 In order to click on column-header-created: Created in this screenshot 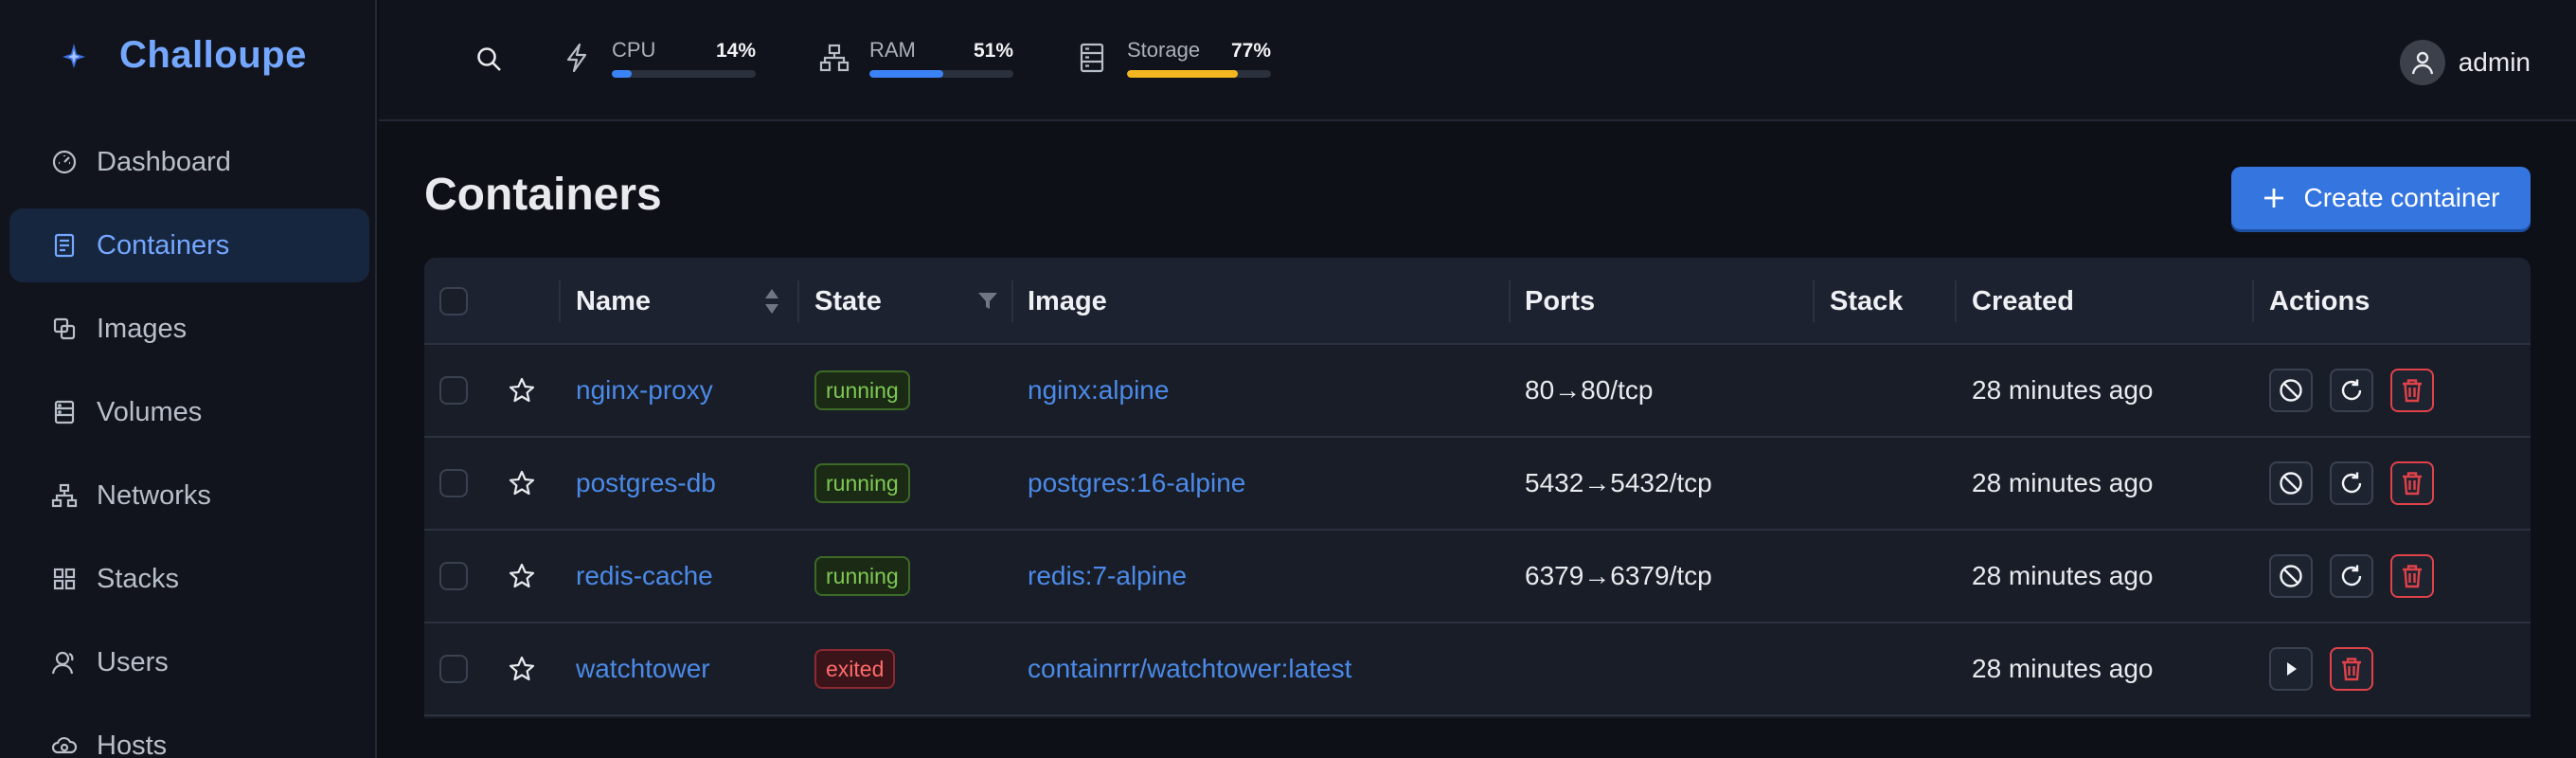, I will do `click(2023, 301)`.